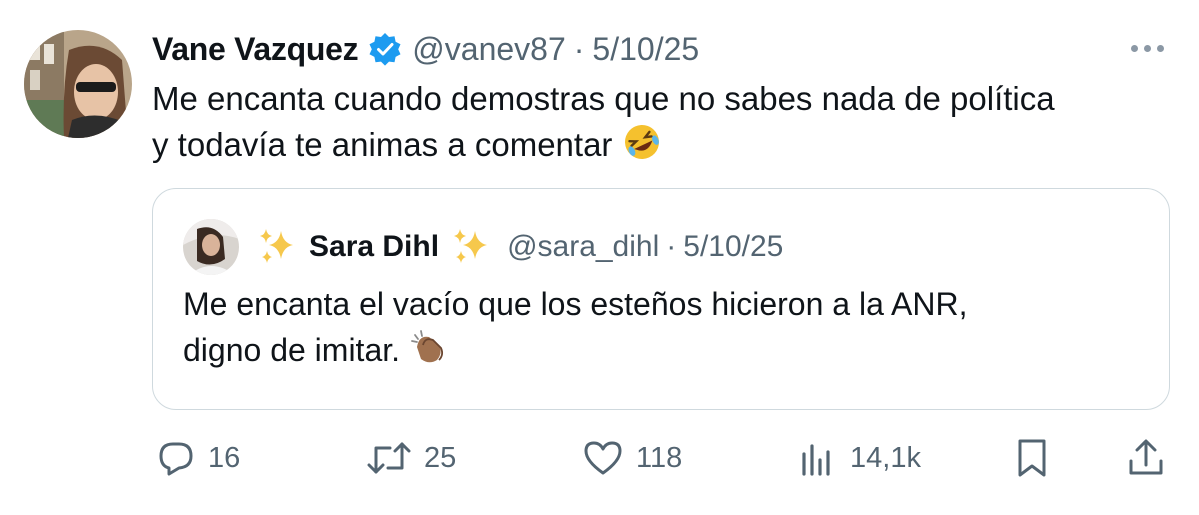 This screenshot has height=515, width=1199. Describe the element at coordinates (603, 458) in the screenshot. I see `heart-icon` at that location.